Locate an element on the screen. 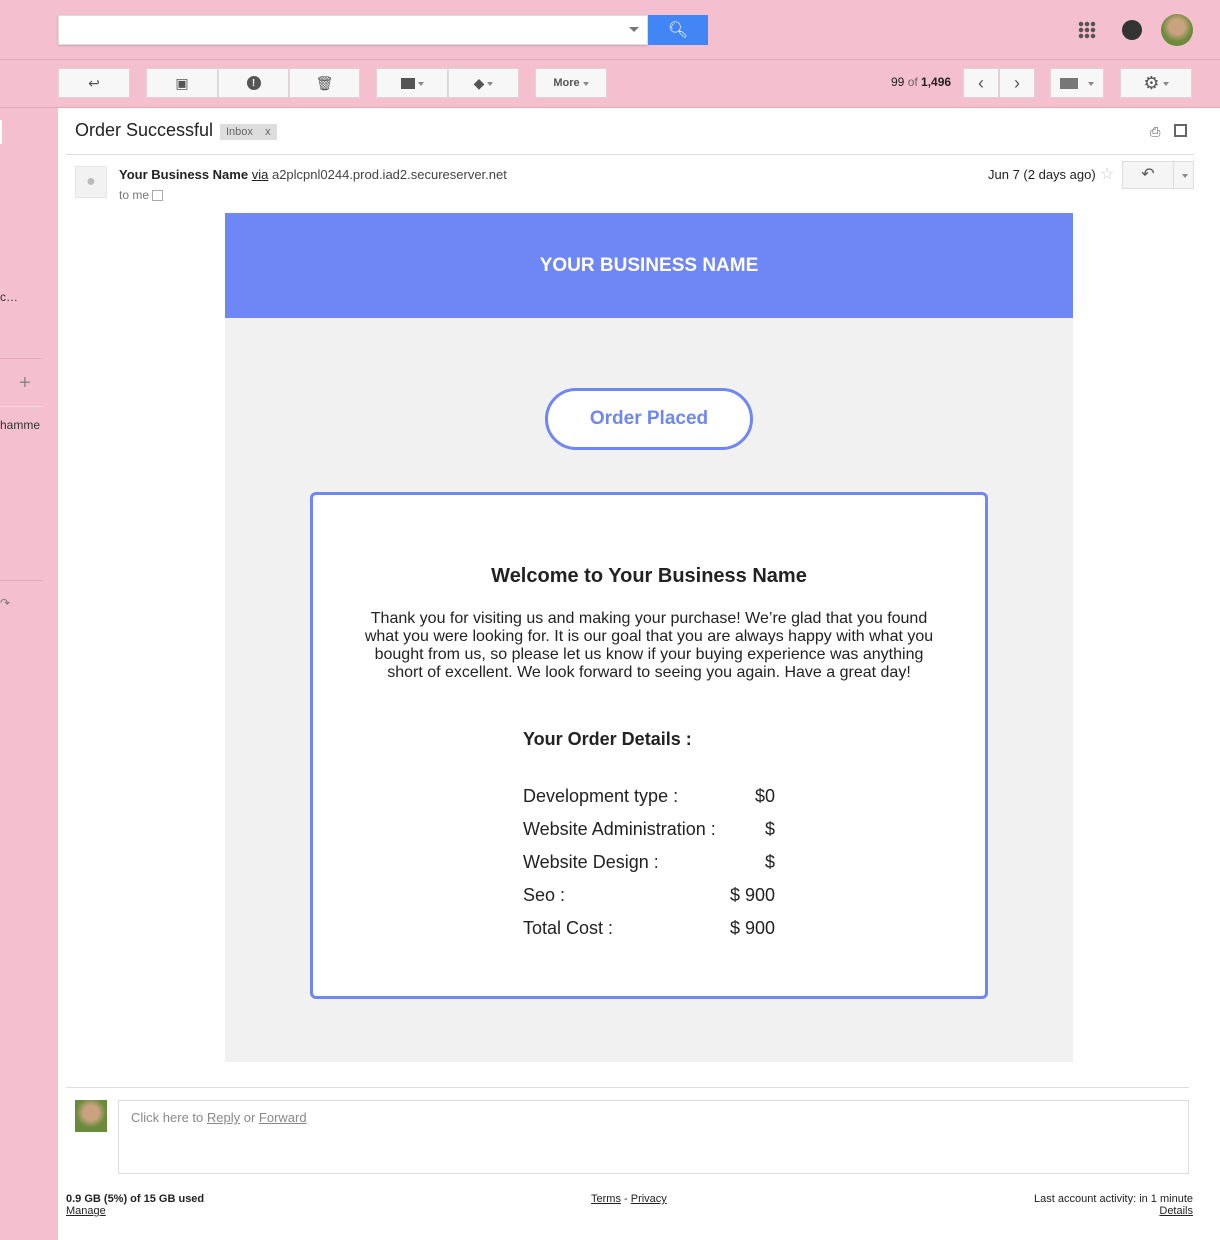 This screenshot has width=1220, height=1240. older-button: › is located at coordinates (1017, 83).